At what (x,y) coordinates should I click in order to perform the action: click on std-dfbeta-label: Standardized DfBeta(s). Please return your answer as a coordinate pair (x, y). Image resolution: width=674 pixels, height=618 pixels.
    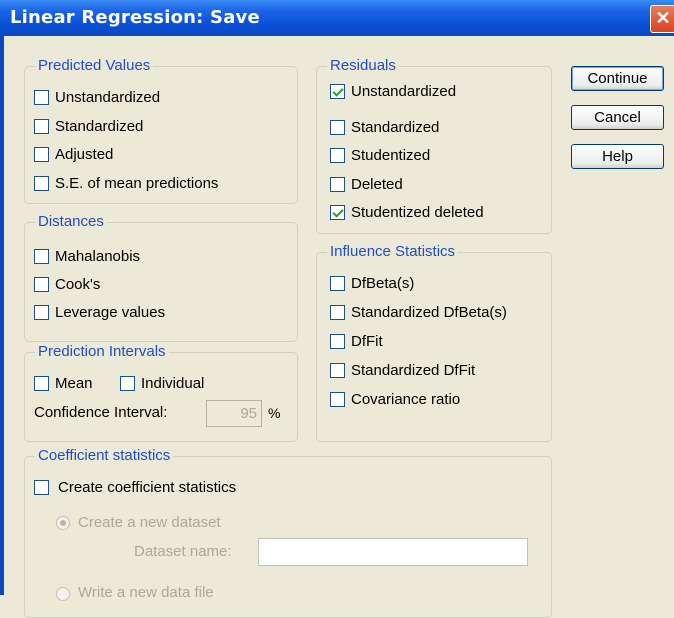
    Looking at the image, I should click on (429, 312).